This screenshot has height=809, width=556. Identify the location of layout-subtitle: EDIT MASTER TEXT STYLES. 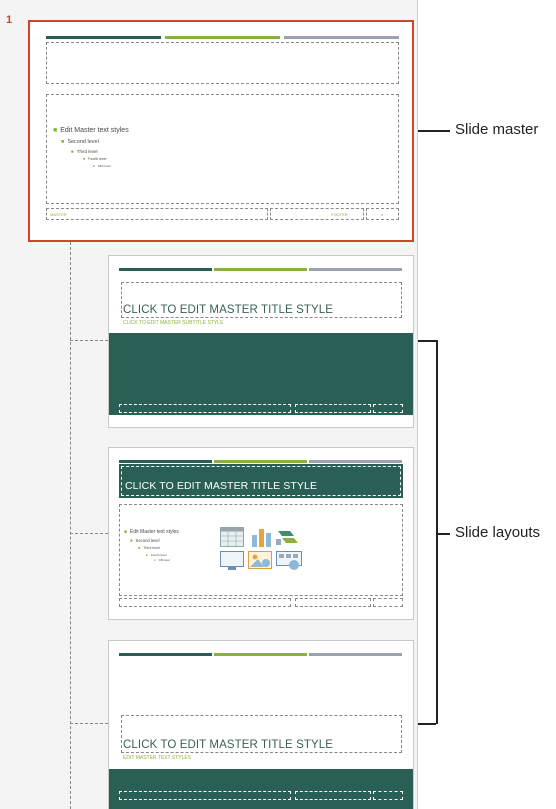
(157, 758).